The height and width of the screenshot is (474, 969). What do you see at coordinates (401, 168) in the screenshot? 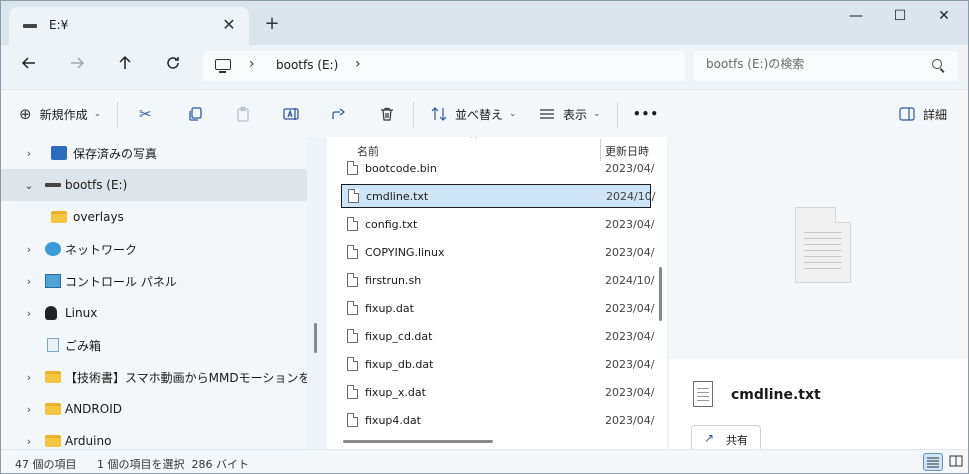
I see `file-name: bootcode.bin` at bounding box center [401, 168].